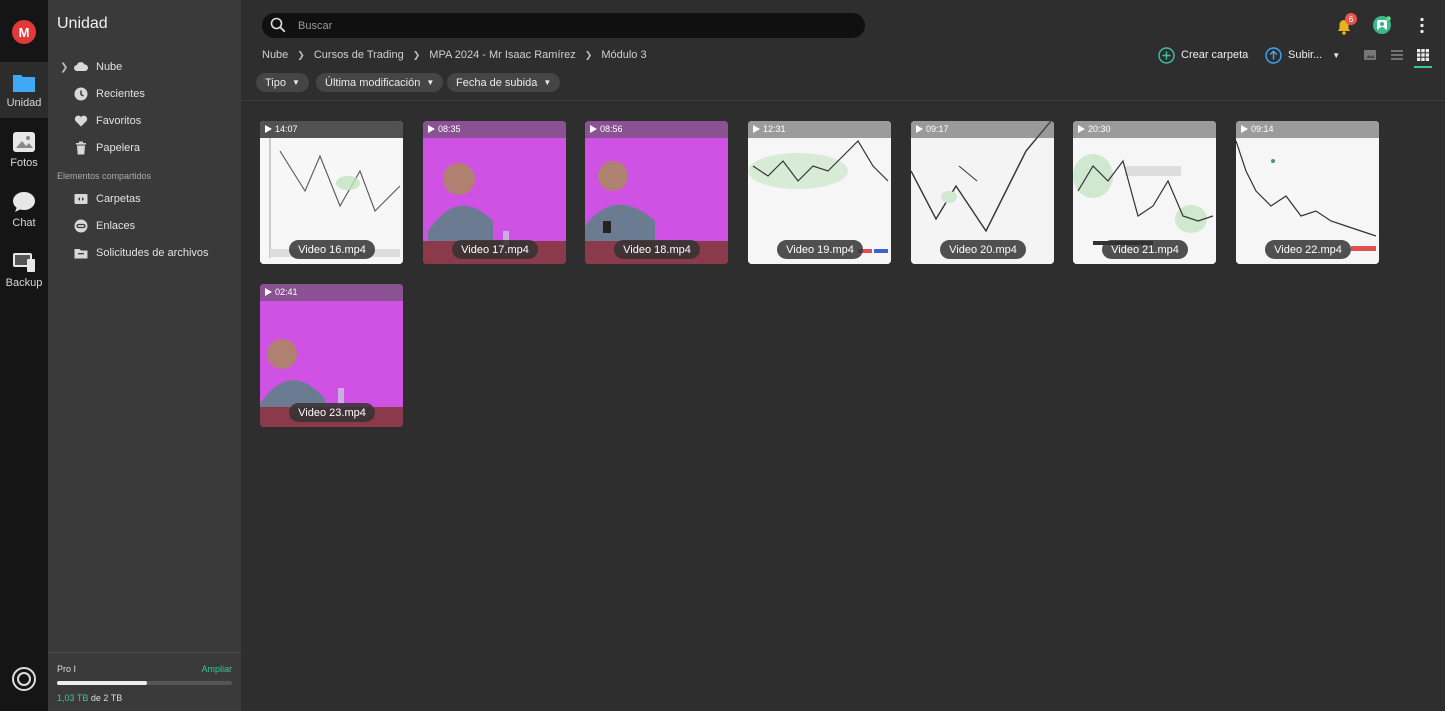 The image size is (1445, 711). I want to click on rail-item-backup: Backup, so click(24, 270).